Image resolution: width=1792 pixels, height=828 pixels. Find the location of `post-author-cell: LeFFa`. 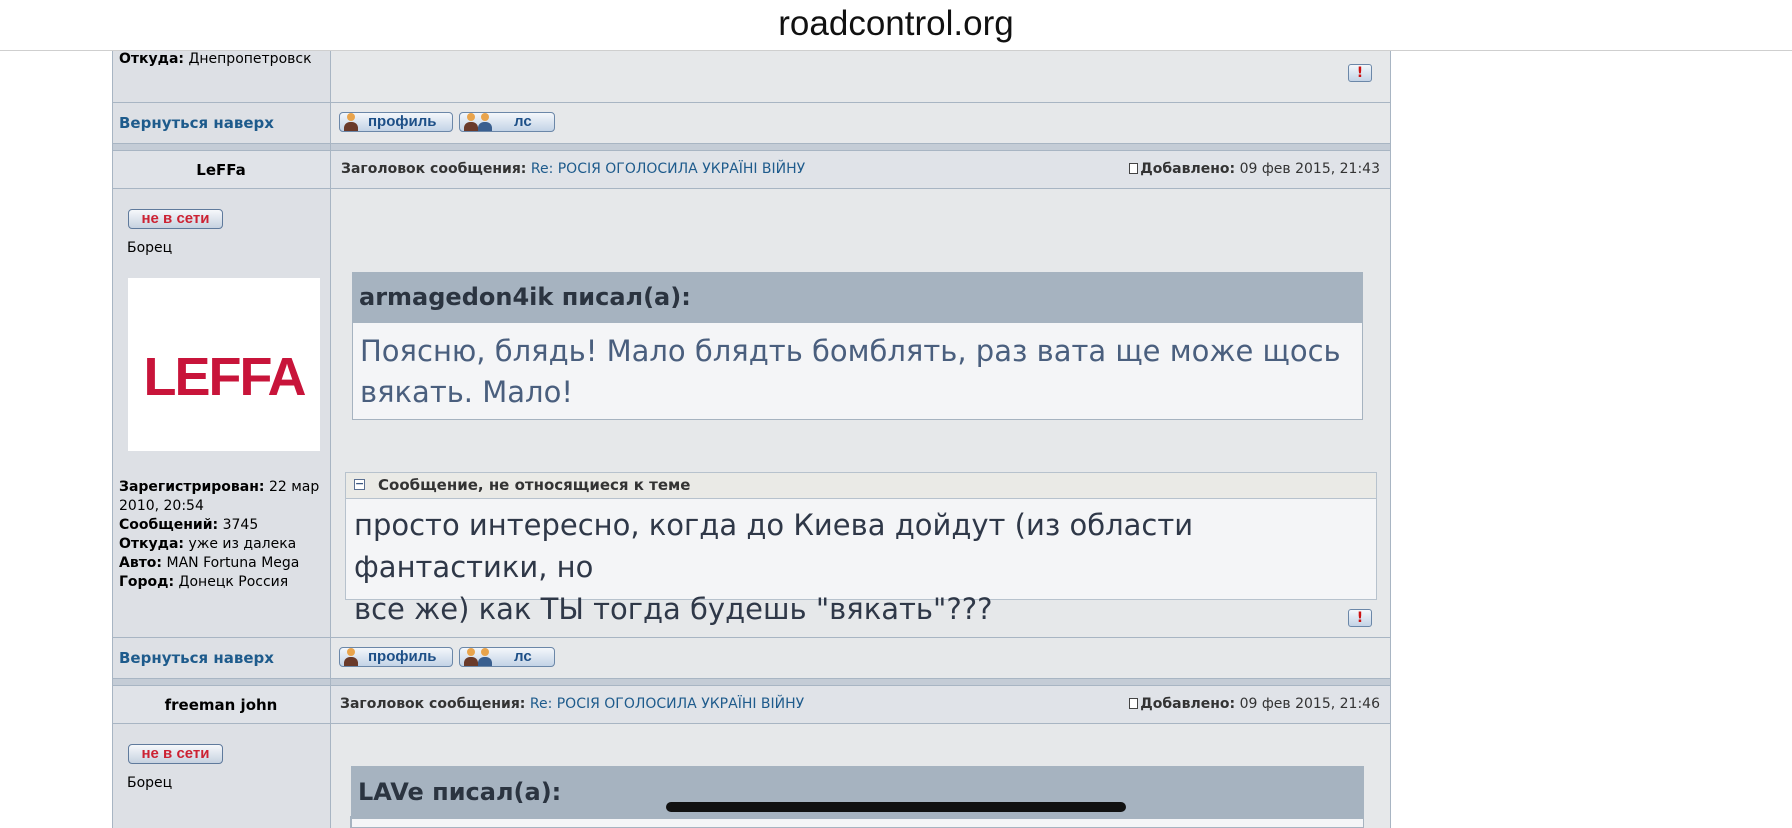

post-author-cell: LeFFa is located at coordinates (221, 169).